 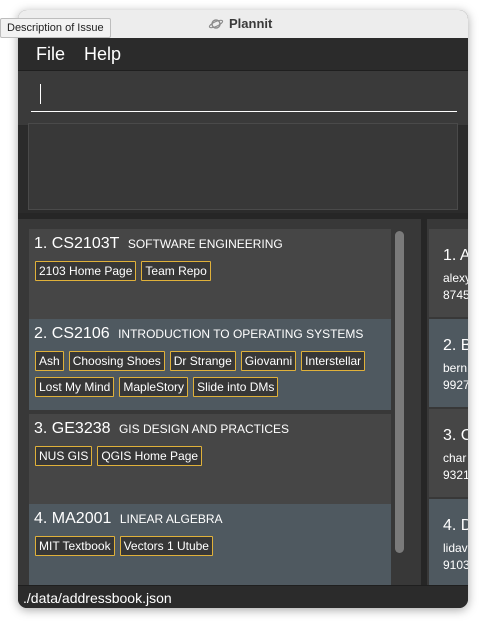 I want to click on module-link-tag: QGIS Home Page, so click(x=150, y=456).